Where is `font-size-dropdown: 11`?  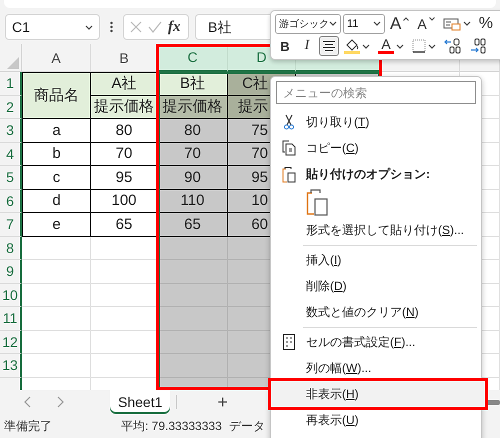 font-size-dropdown: 11 is located at coordinates (364, 24).